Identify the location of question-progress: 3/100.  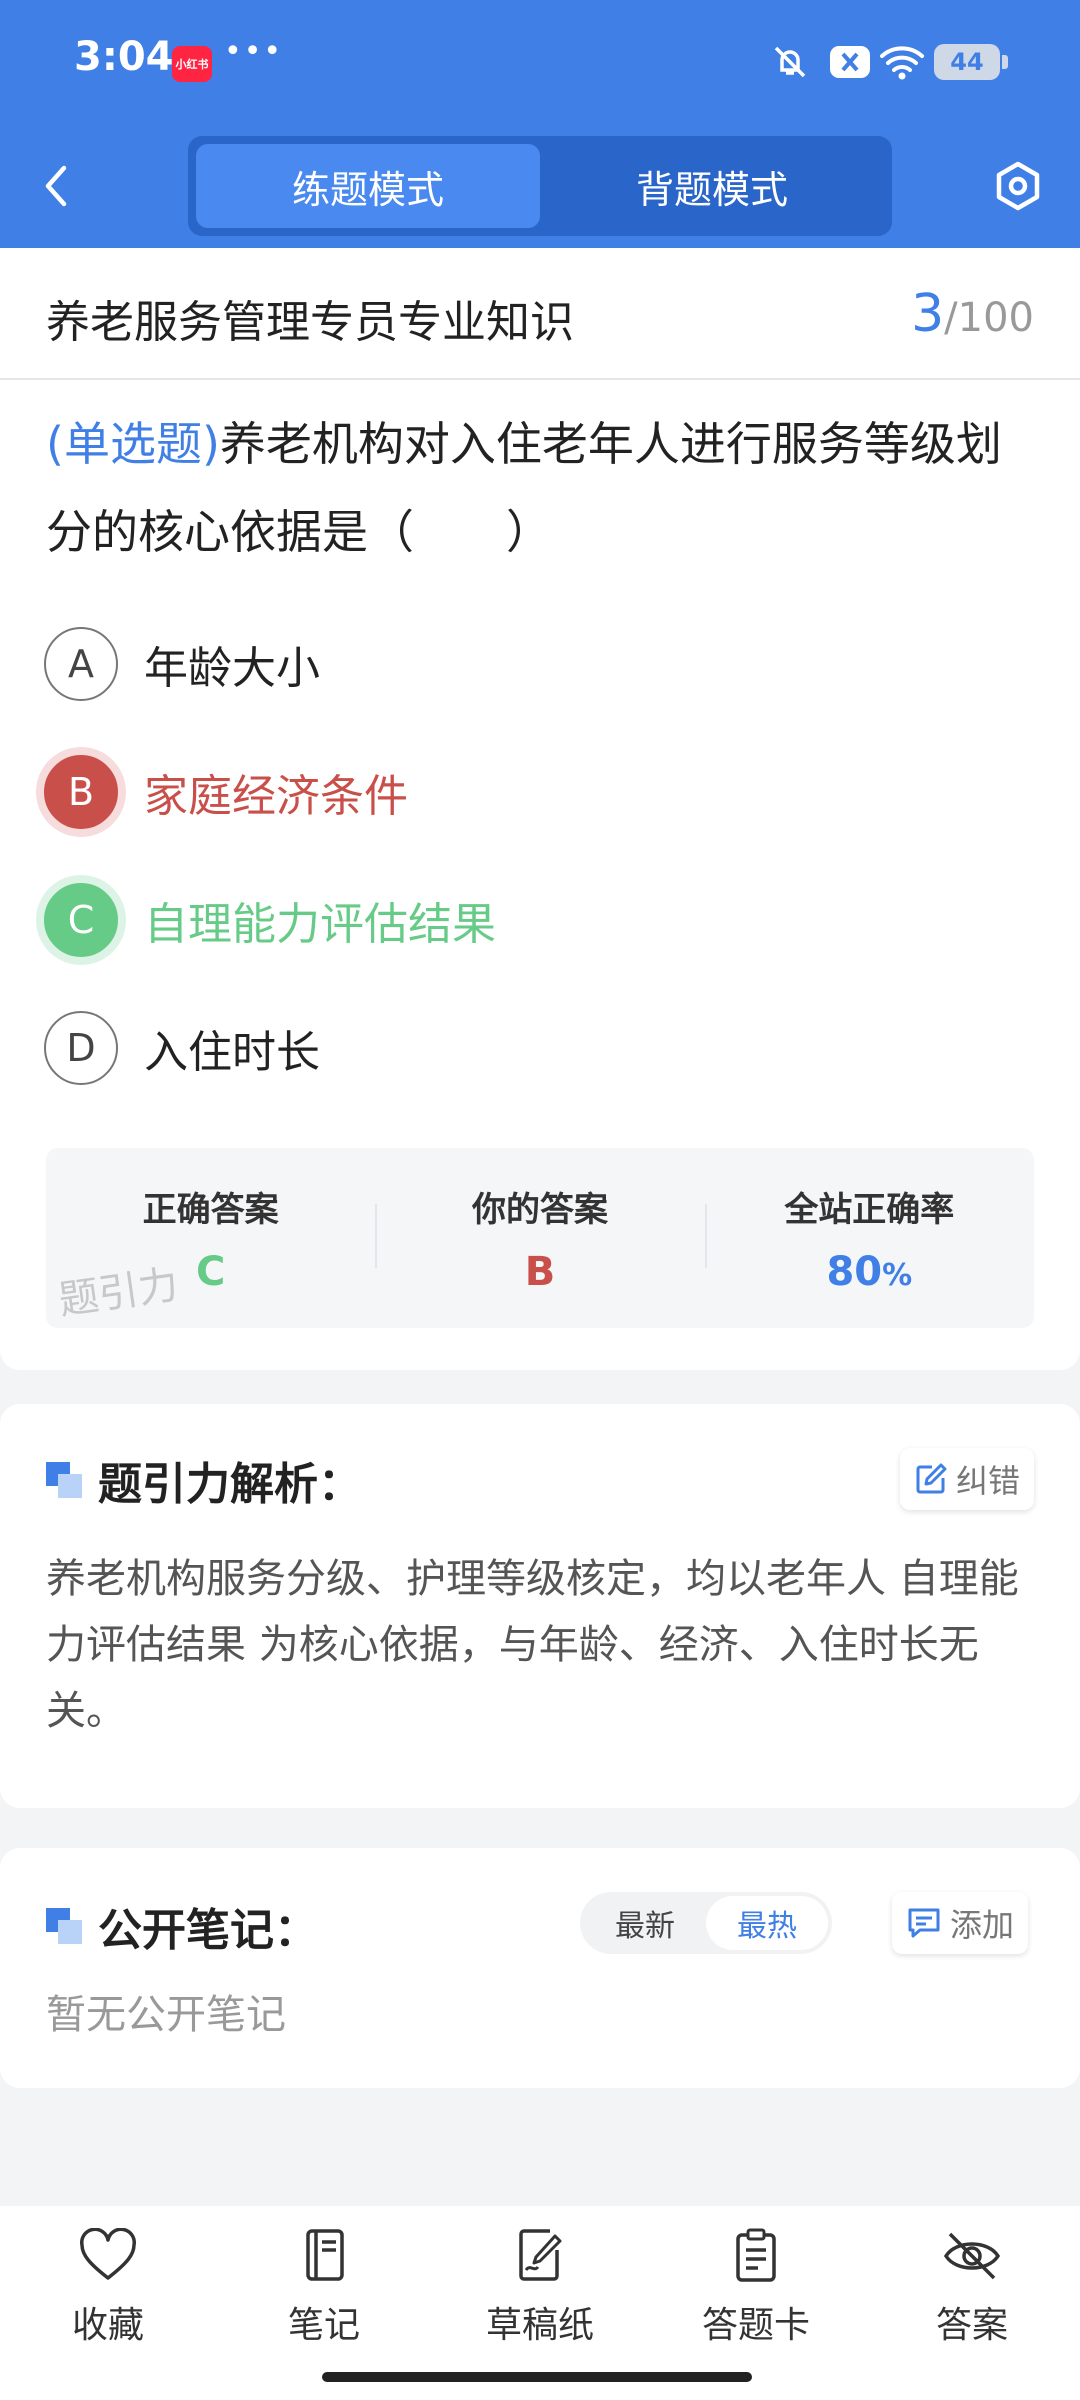
(972, 314).